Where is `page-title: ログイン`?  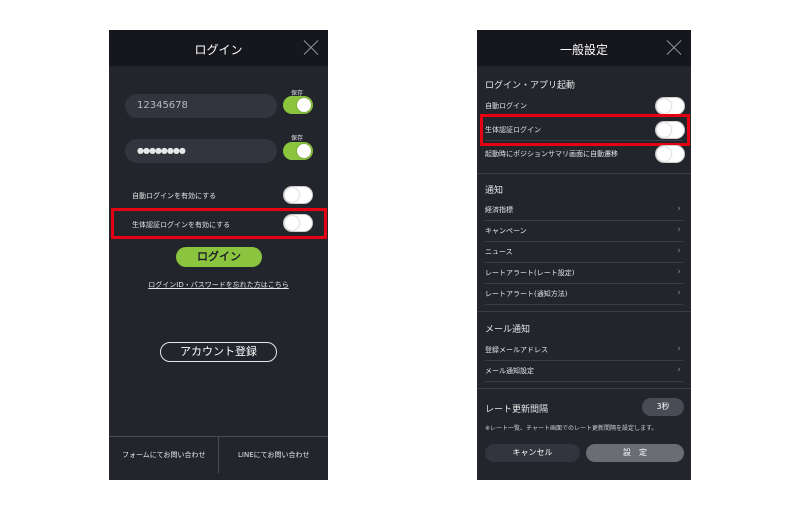 page-title: ログイン is located at coordinates (218, 50).